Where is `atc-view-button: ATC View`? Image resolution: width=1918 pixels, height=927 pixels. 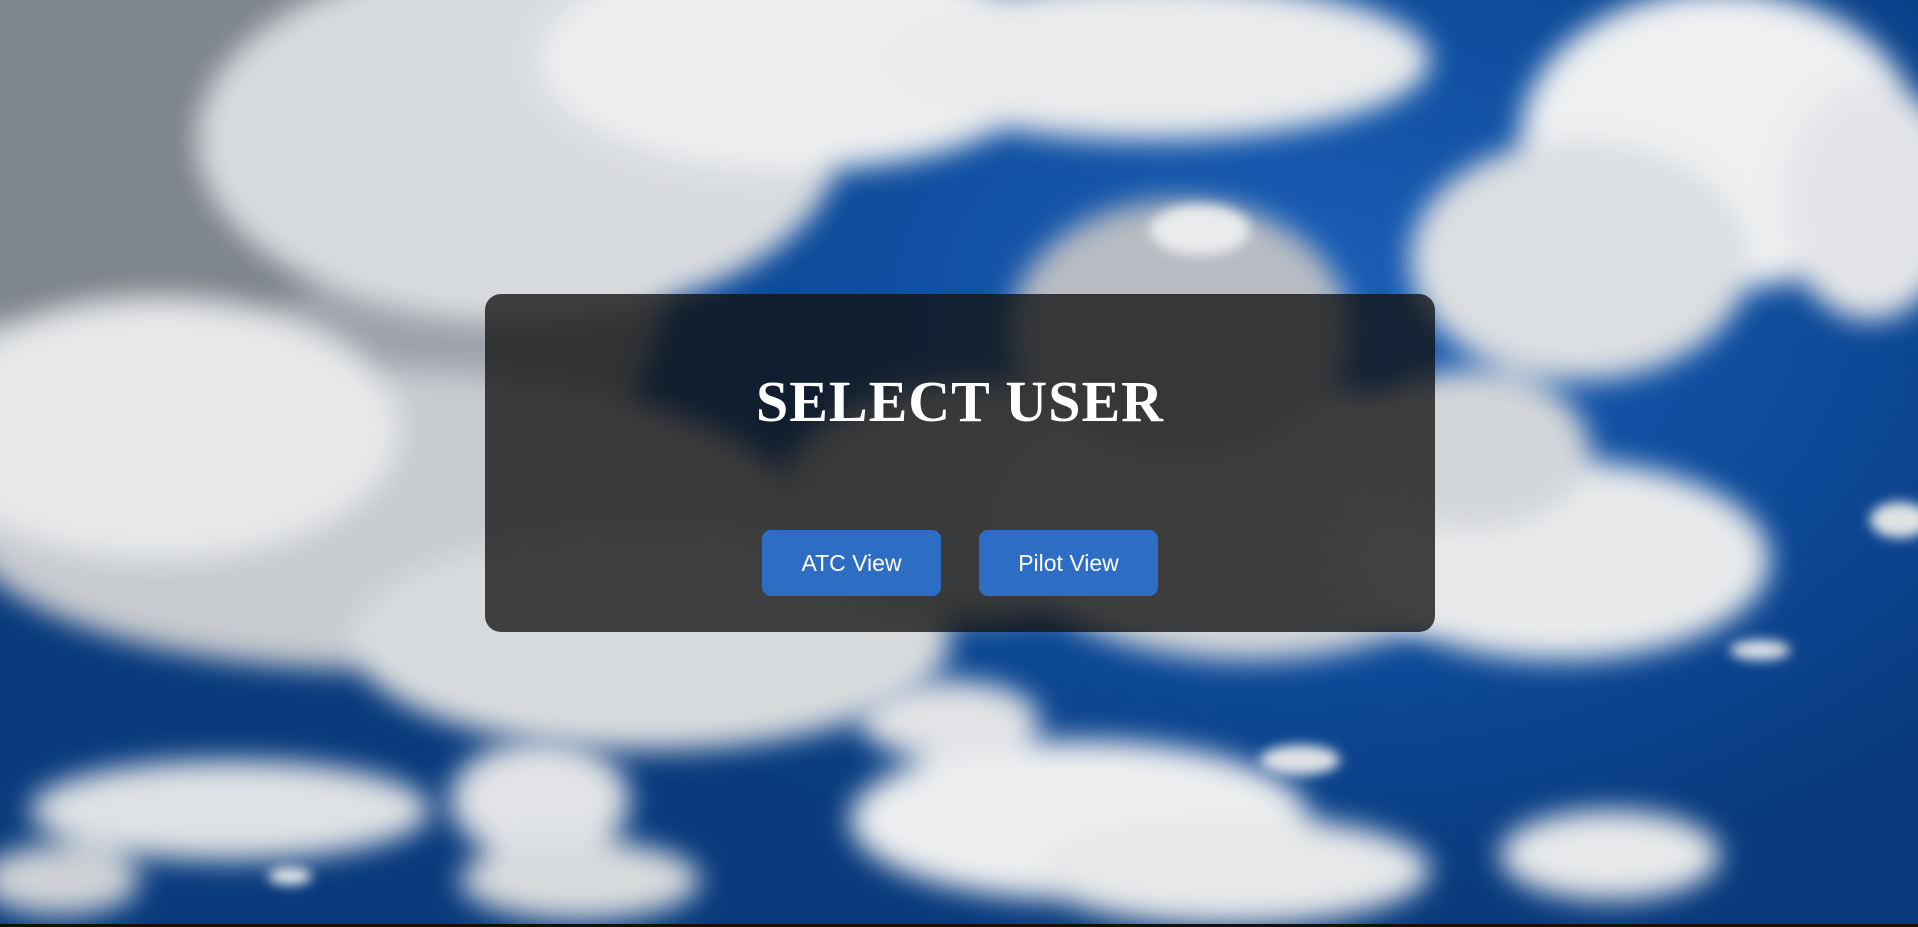
atc-view-button: ATC View is located at coordinates (851, 563).